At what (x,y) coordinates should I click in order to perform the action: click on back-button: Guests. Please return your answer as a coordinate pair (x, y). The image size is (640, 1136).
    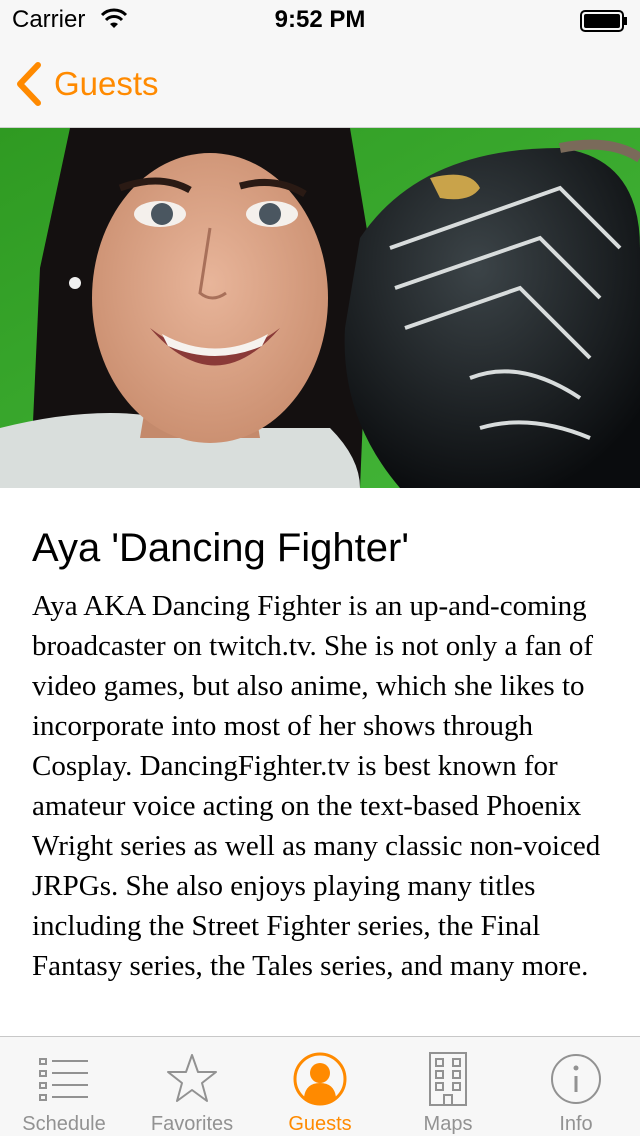
    Looking at the image, I should click on (86, 84).